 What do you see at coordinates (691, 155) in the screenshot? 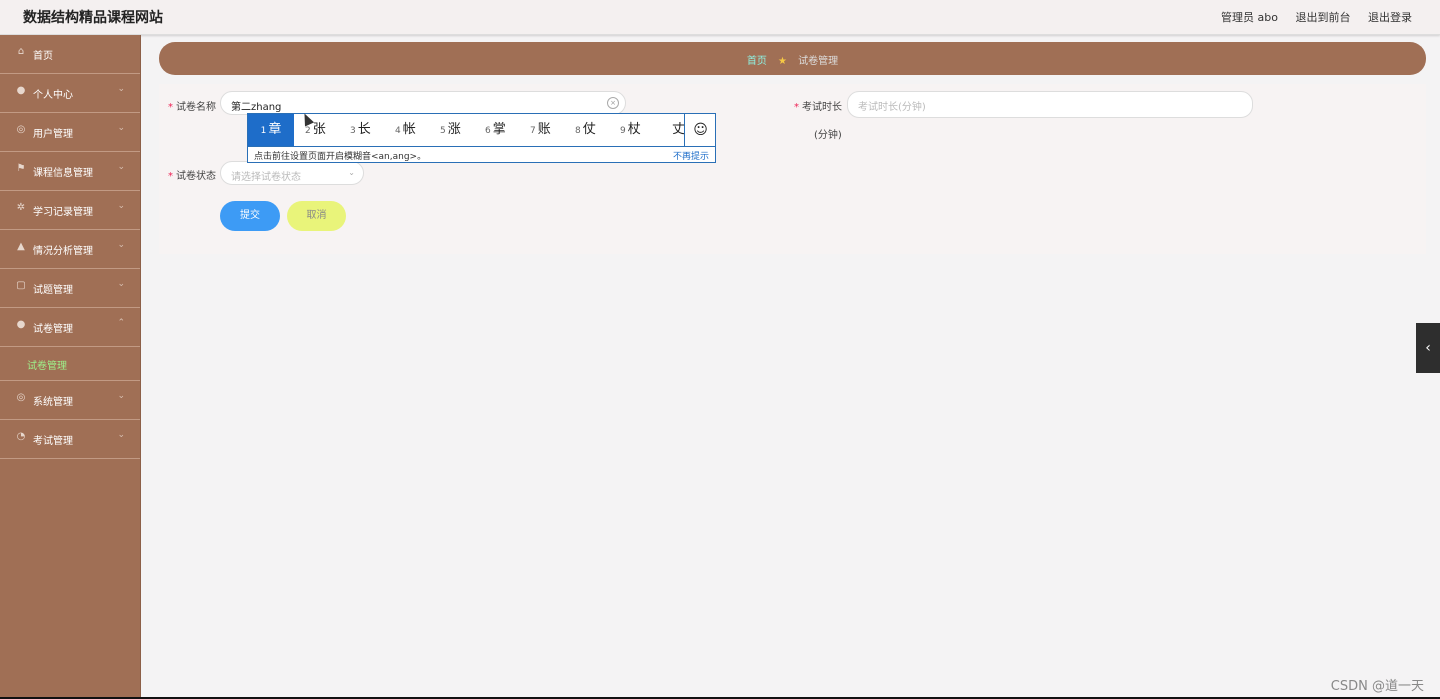
I see `ime-dismiss-link: 不再提示` at bounding box center [691, 155].